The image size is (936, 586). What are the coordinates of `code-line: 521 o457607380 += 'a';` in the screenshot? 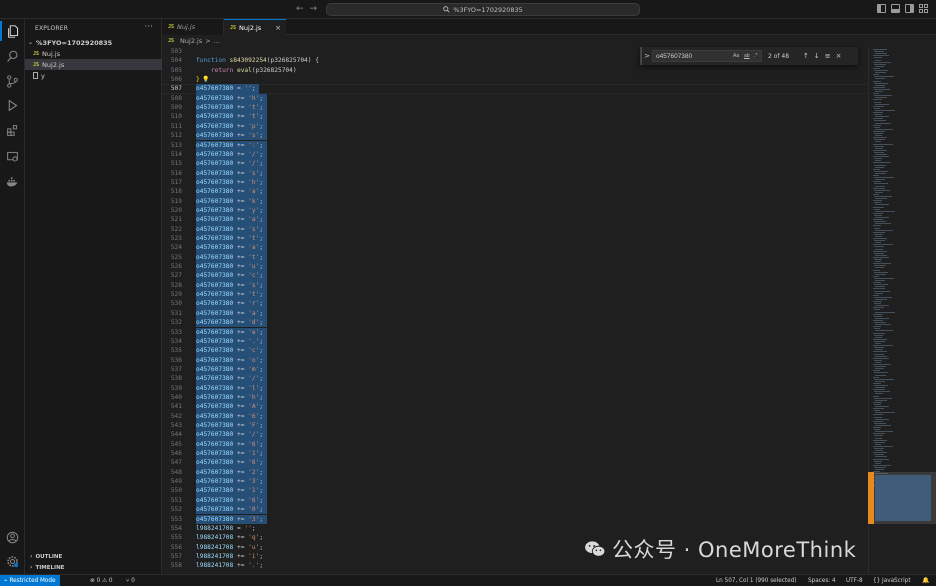 It's located at (515, 220).